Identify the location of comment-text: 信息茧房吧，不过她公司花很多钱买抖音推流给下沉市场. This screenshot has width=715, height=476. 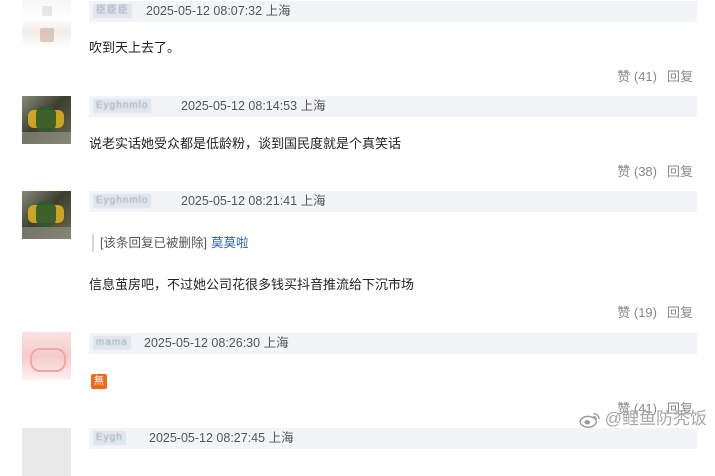
(252, 284).